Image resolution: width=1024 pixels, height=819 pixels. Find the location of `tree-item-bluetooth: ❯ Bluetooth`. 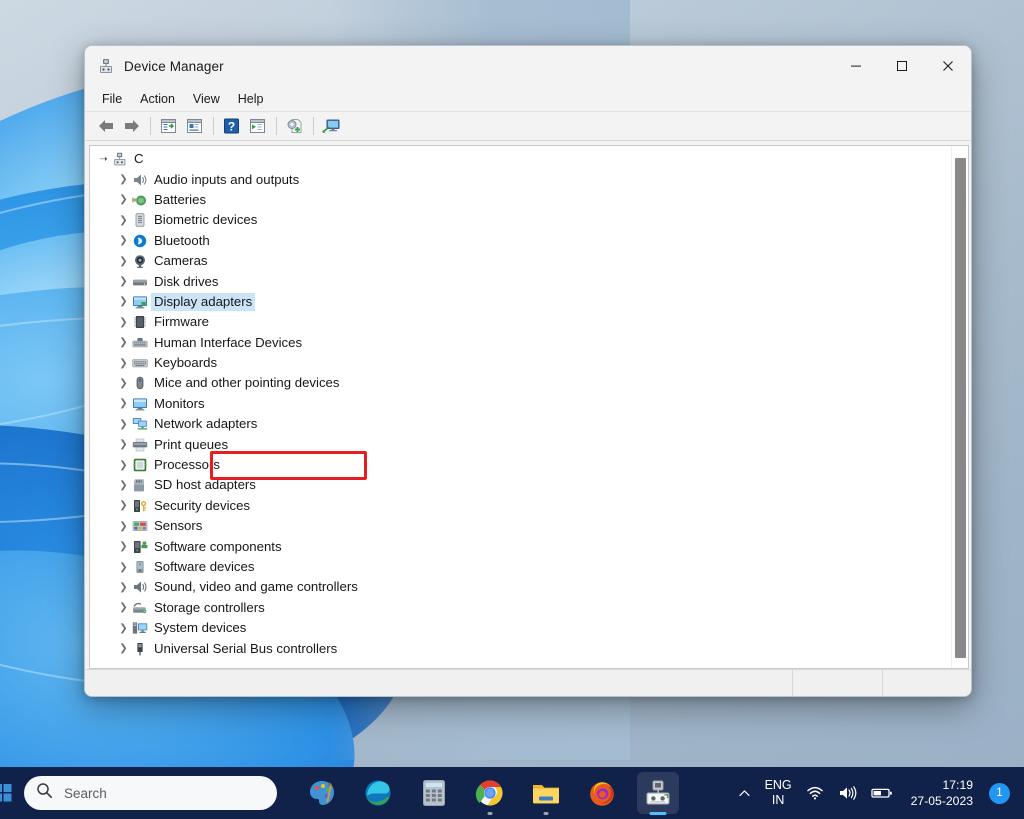

tree-item-bluetooth: ❯ Bluetooth is located at coordinates (520, 241).